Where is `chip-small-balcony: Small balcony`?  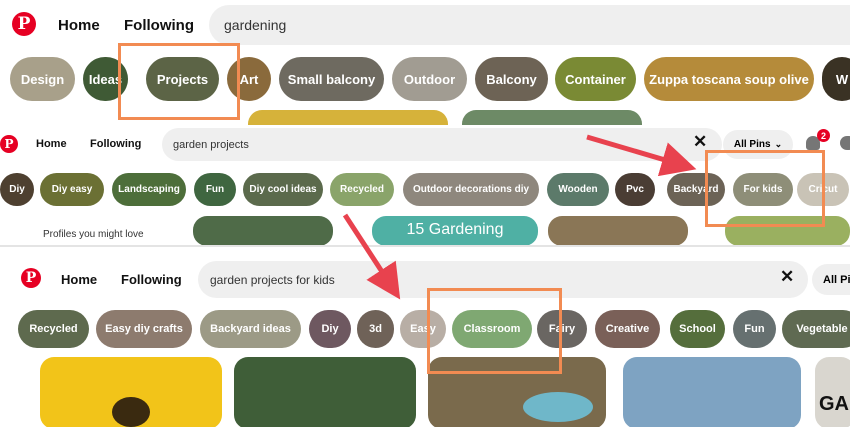 chip-small-balcony: Small balcony is located at coordinates (331, 79).